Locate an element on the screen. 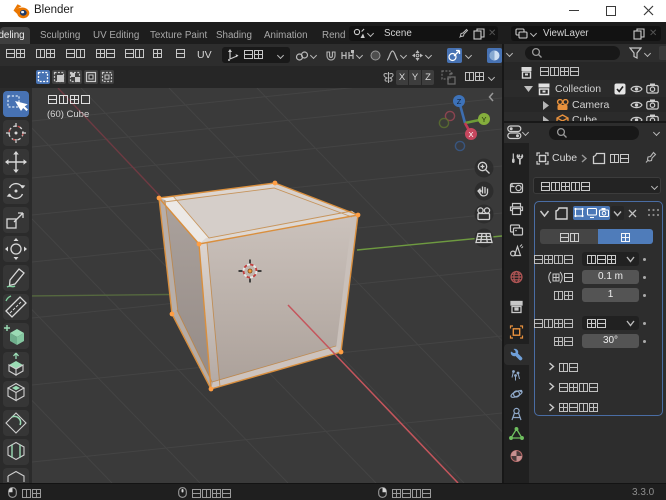 The width and height of the screenshot is (666, 500). svg-text: (60) Cube is located at coordinates (68, 114).